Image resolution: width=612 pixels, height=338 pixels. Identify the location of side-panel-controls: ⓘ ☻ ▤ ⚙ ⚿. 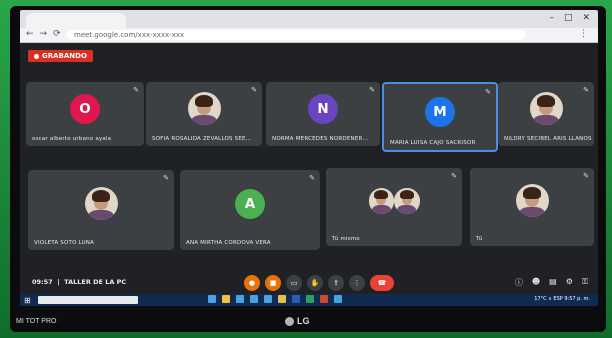
(551, 282).